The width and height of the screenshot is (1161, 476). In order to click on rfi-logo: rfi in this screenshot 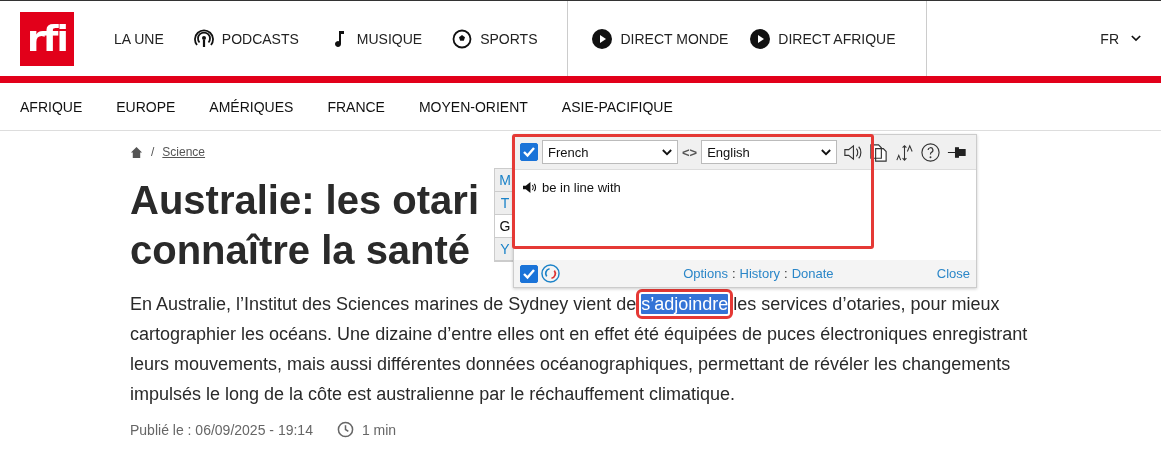, I will do `click(47, 38)`.